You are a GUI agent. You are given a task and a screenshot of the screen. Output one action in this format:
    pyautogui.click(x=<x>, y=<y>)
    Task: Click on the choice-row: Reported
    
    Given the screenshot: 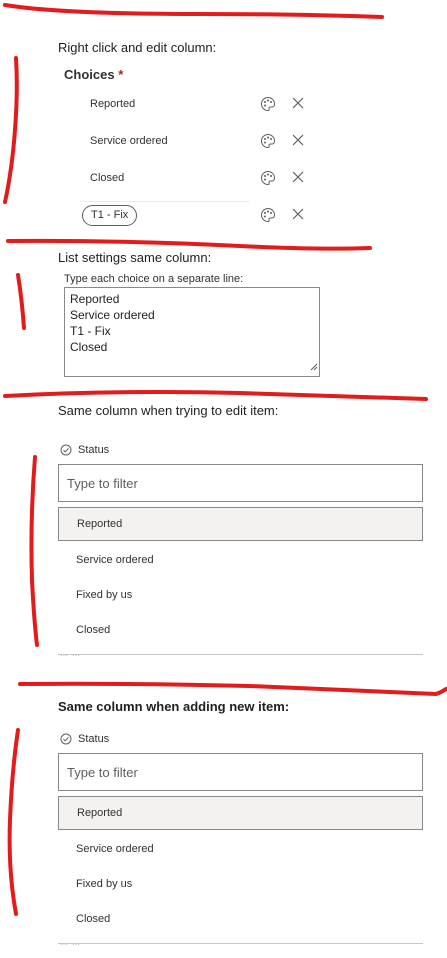 What is the action you would take?
    pyautogui.click(x=195, y=104)
    